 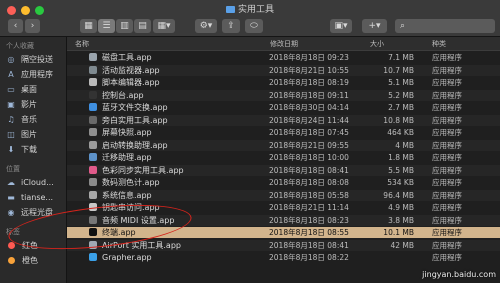 What do you see at coordinates (21, 134) in the screenshot?
I see `sidebar-item: ◫ 图片` at bounding box center [21, 134].